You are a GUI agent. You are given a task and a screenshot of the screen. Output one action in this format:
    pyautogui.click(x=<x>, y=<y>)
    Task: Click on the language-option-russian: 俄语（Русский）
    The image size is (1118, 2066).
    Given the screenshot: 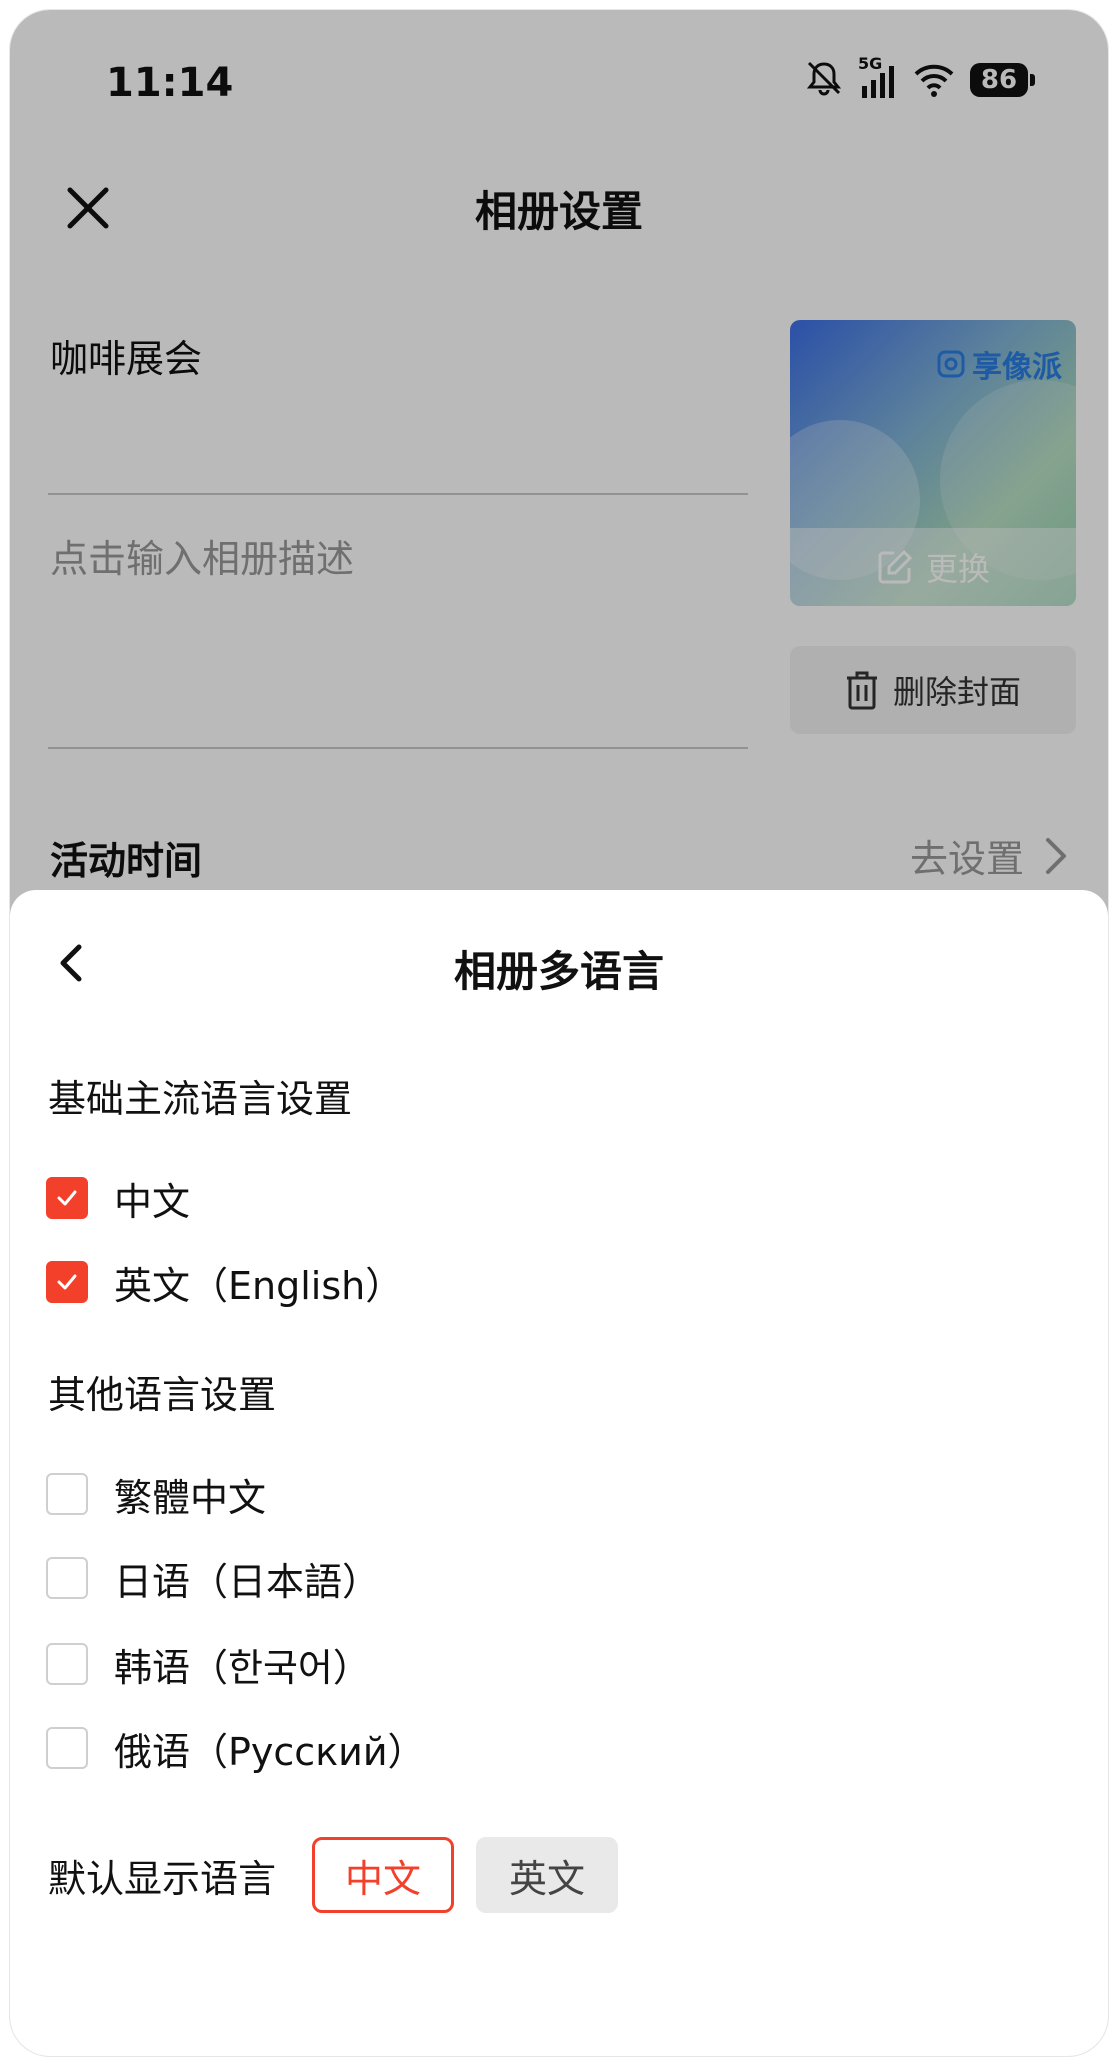 What is the action you would take?
    pyautogui.click(x=236, y=1748)
    